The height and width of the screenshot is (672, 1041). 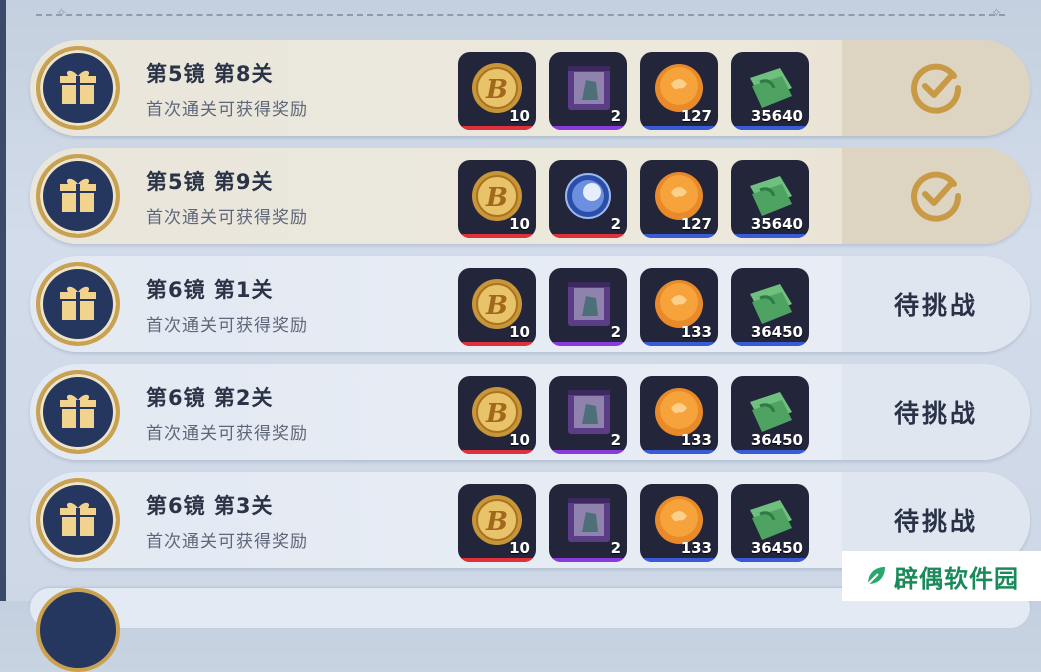 I want to click on stage-title: 第5镜 第9关, so click(x=210, y=182).